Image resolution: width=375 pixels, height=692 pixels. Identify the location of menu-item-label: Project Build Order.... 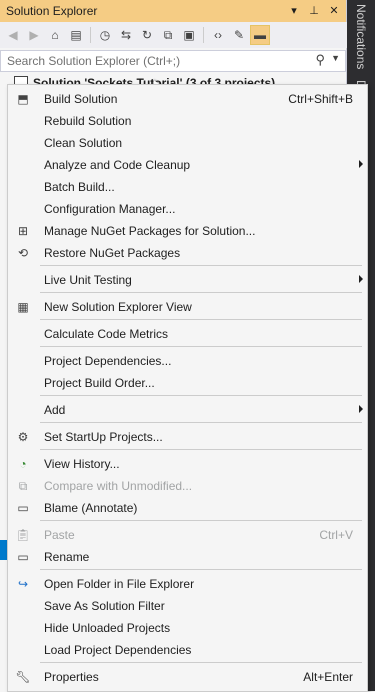
(99, 383).